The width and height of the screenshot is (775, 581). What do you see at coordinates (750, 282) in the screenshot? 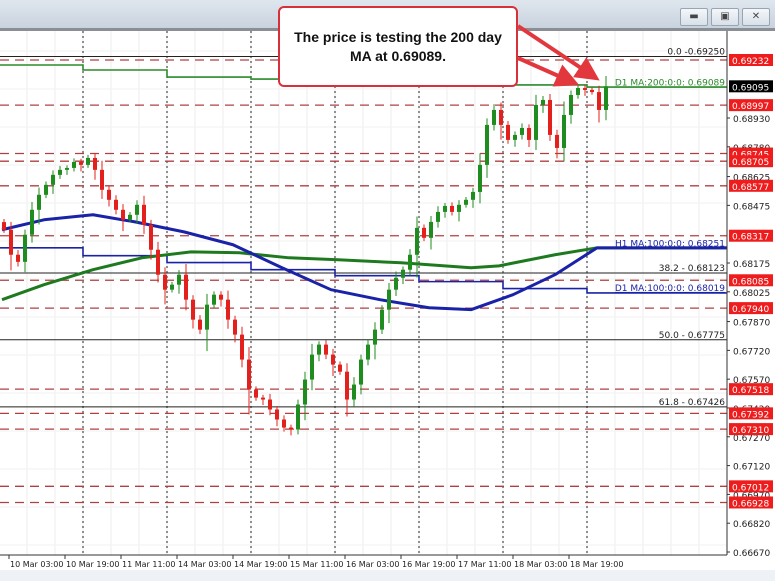
I see `level-price-label: 0.68085` at bounding box center [750, 282].